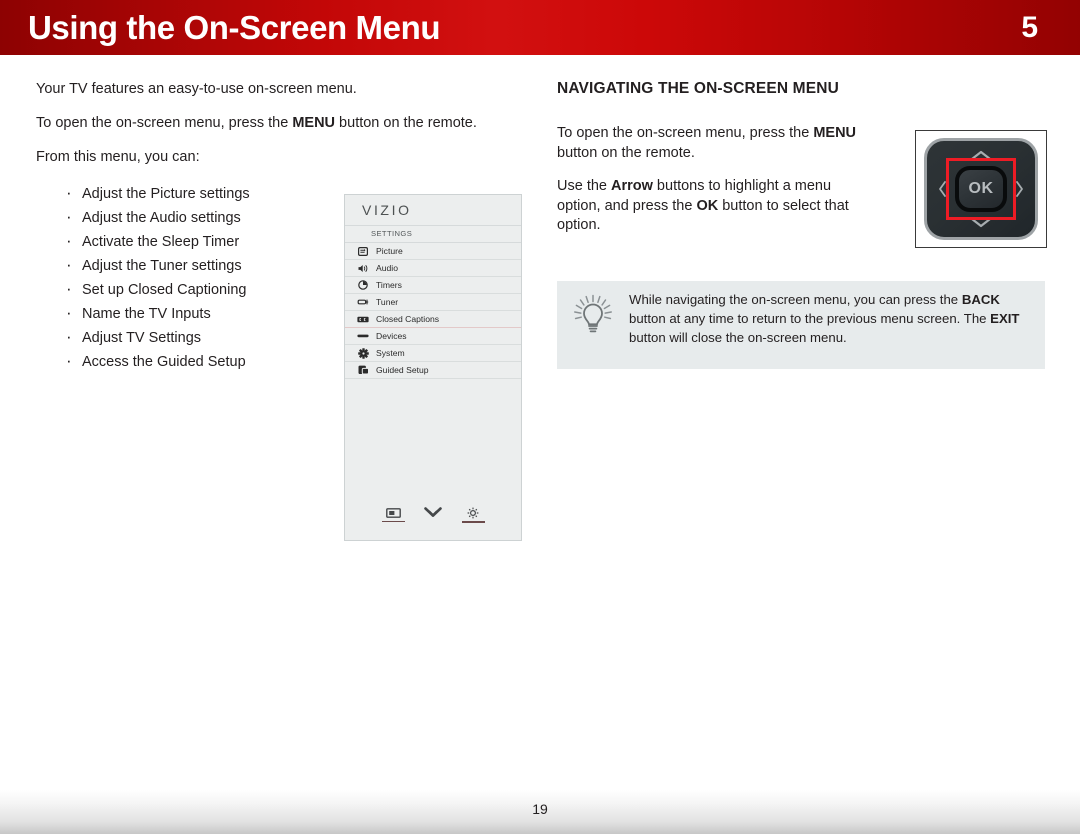 The image size is (1080, 834). What do you see at coordinates (433, 336) in the screenshot?
I see `menu-item-devices: Devices` at bounding box center [433, 336].